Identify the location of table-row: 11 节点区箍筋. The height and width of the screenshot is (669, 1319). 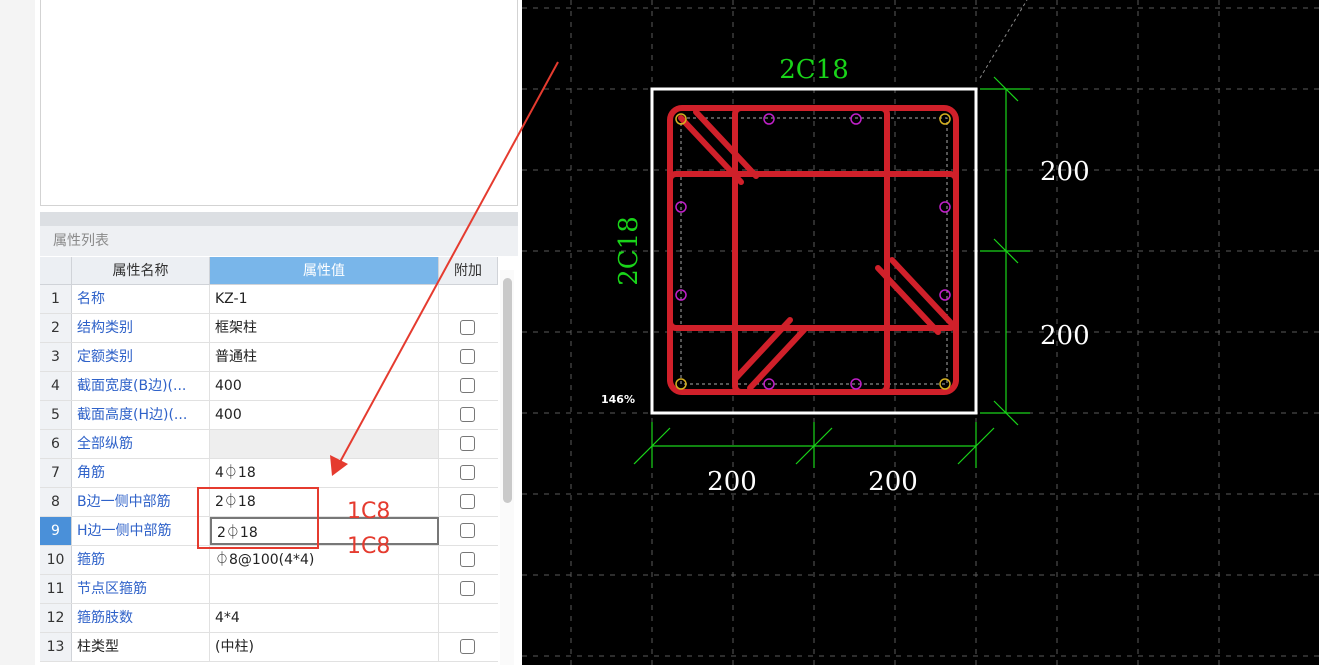
(269, 589).